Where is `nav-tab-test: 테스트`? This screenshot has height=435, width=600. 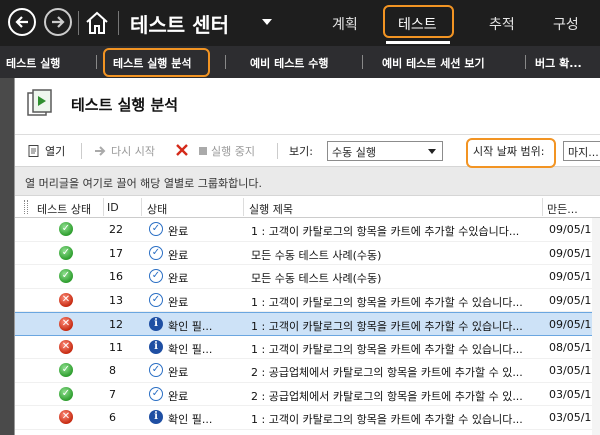
nav-tab-test: 테스트 is located at coordinates (417, 24).